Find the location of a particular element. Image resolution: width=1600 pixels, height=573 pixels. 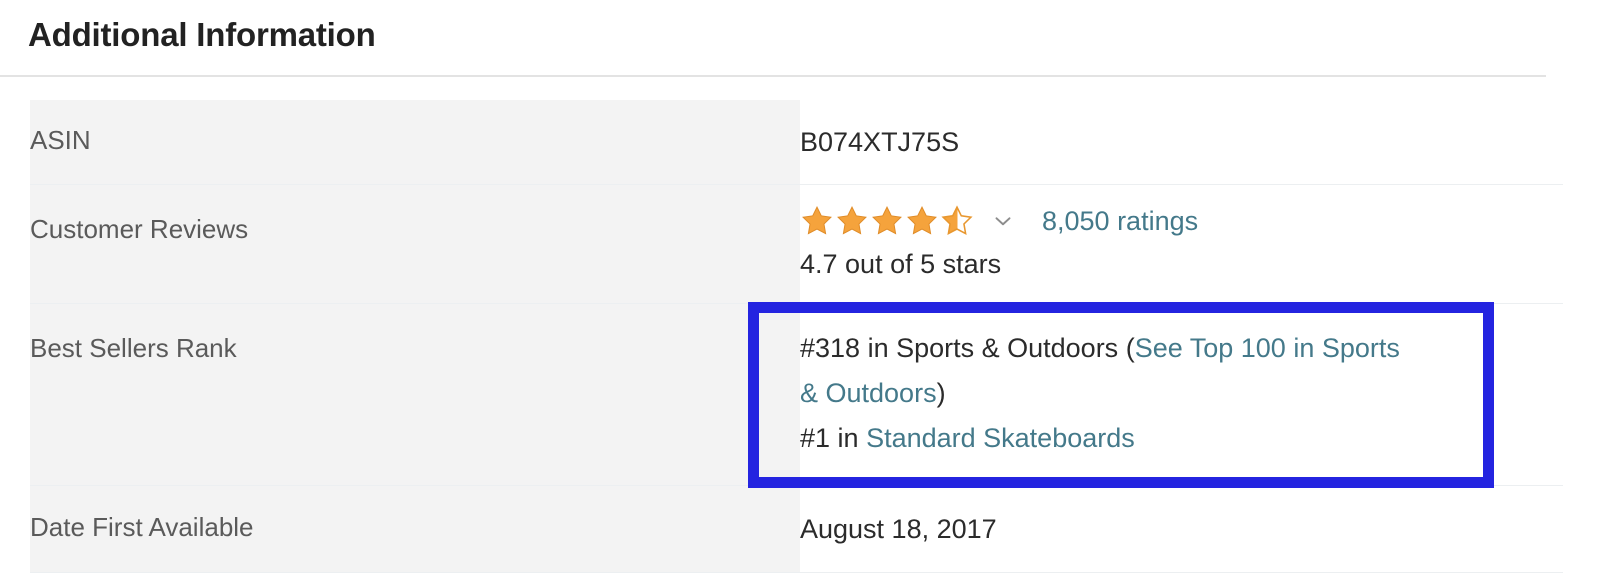

row-value-customer-reviews: 8,050 ratings 4.7 out of 5 stars is located at coordinates (1181, 244).